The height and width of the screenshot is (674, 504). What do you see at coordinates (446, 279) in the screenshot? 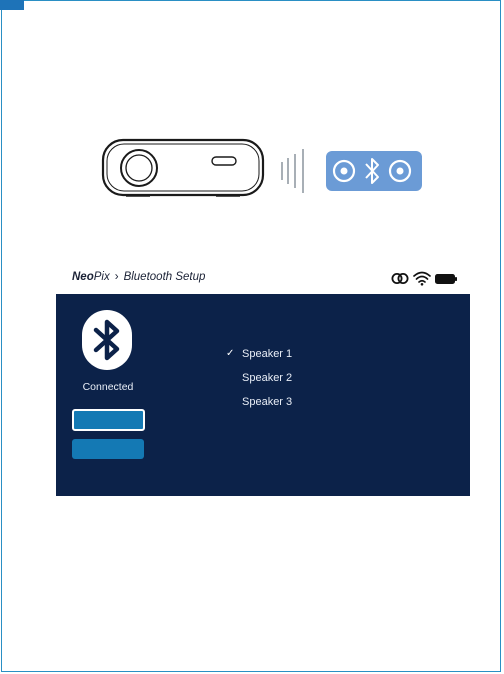
I see `battery-icon` at bounding box center [446, 279].